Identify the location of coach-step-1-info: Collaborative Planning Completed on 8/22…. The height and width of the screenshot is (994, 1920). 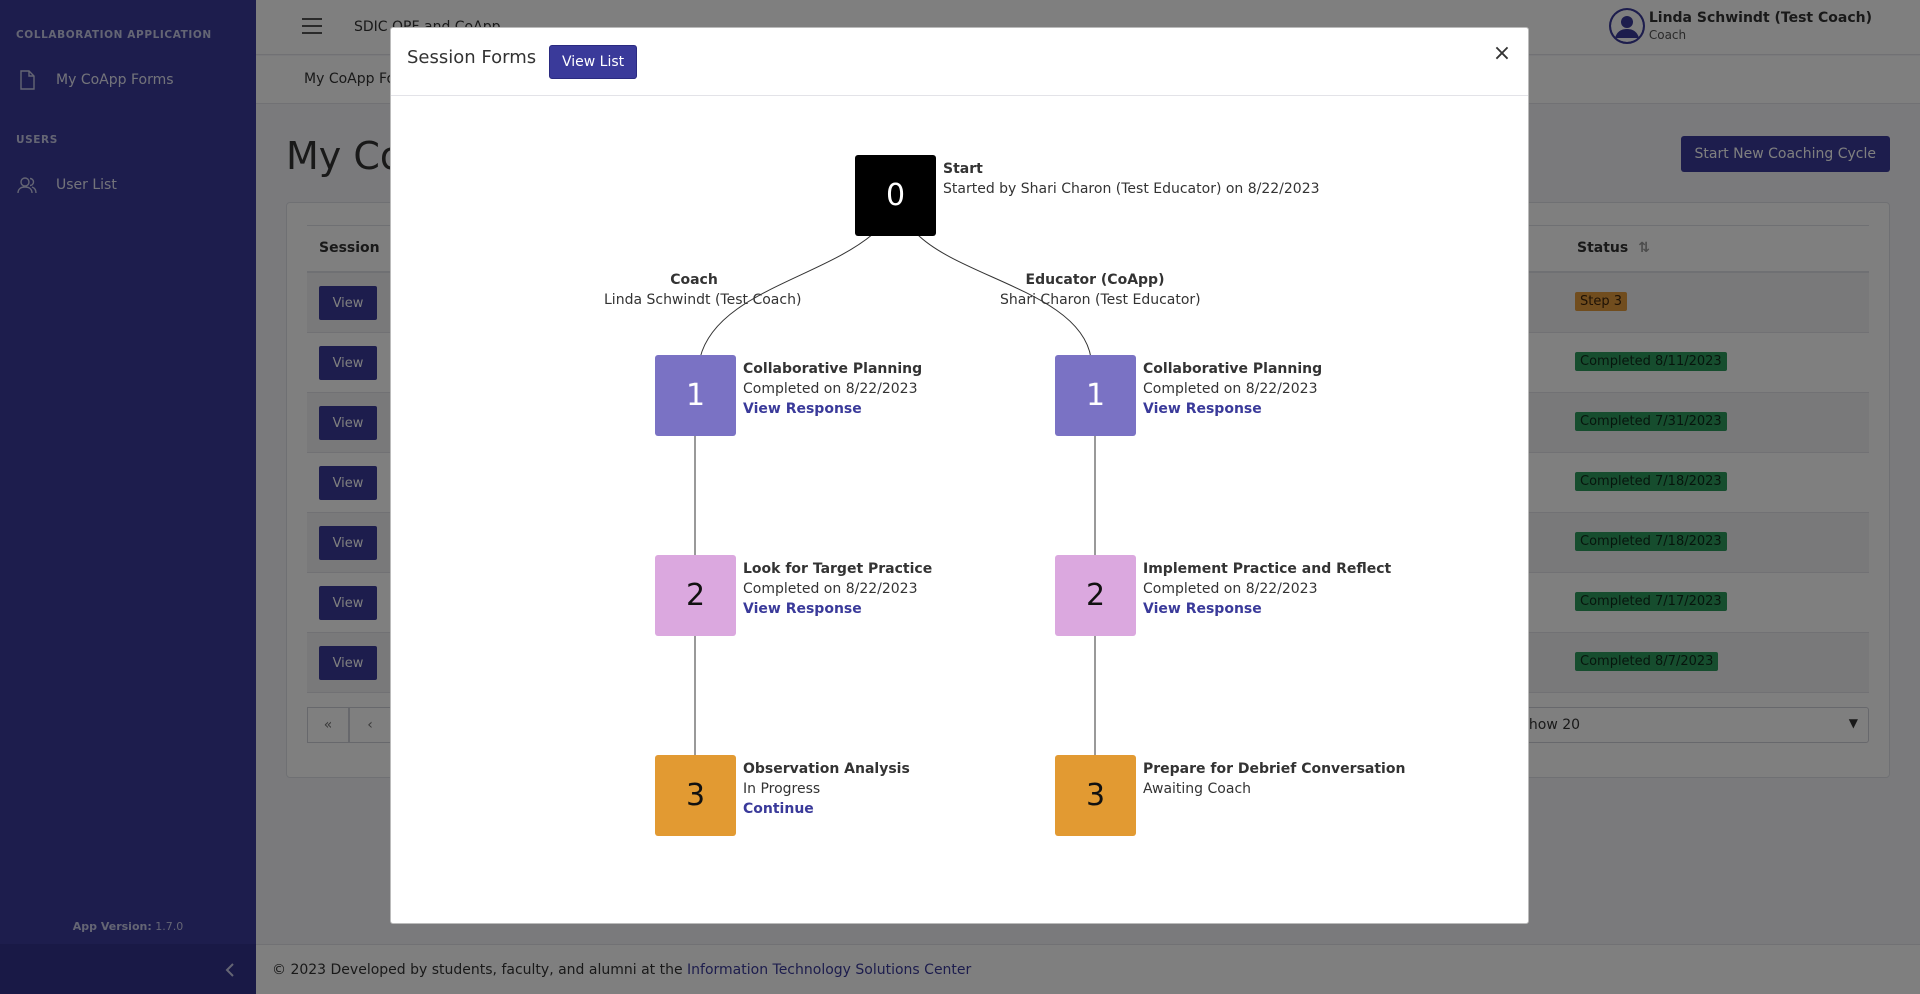
(832, 389).